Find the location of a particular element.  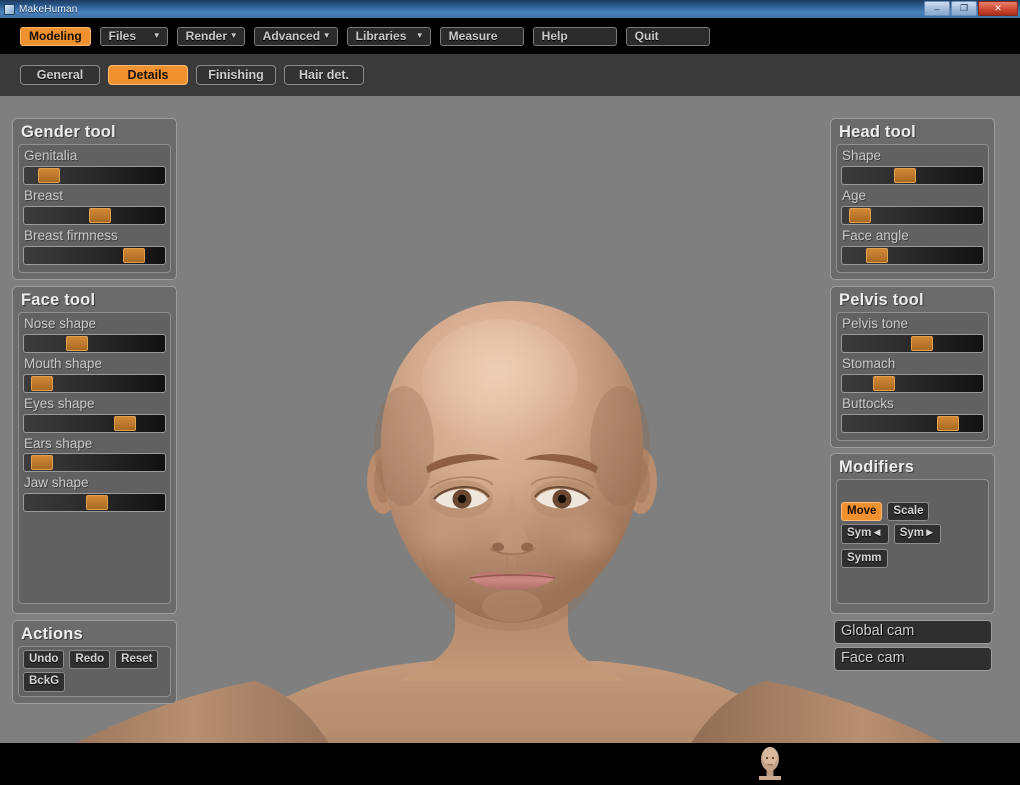

symm-button: Symm is located at coordinates (864, 558).